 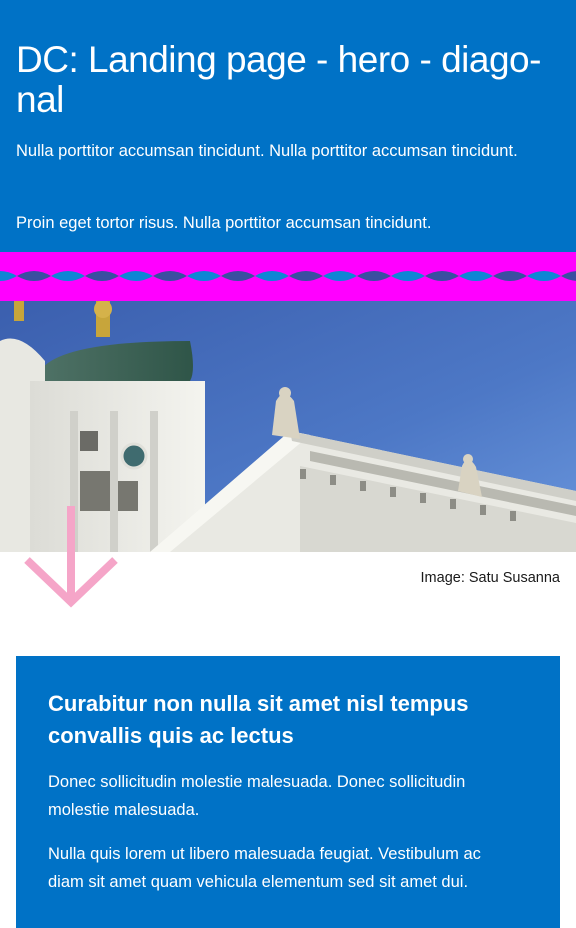 I want to click on image-caption: Image: Satu Susanna, so click(x=490, y=578).